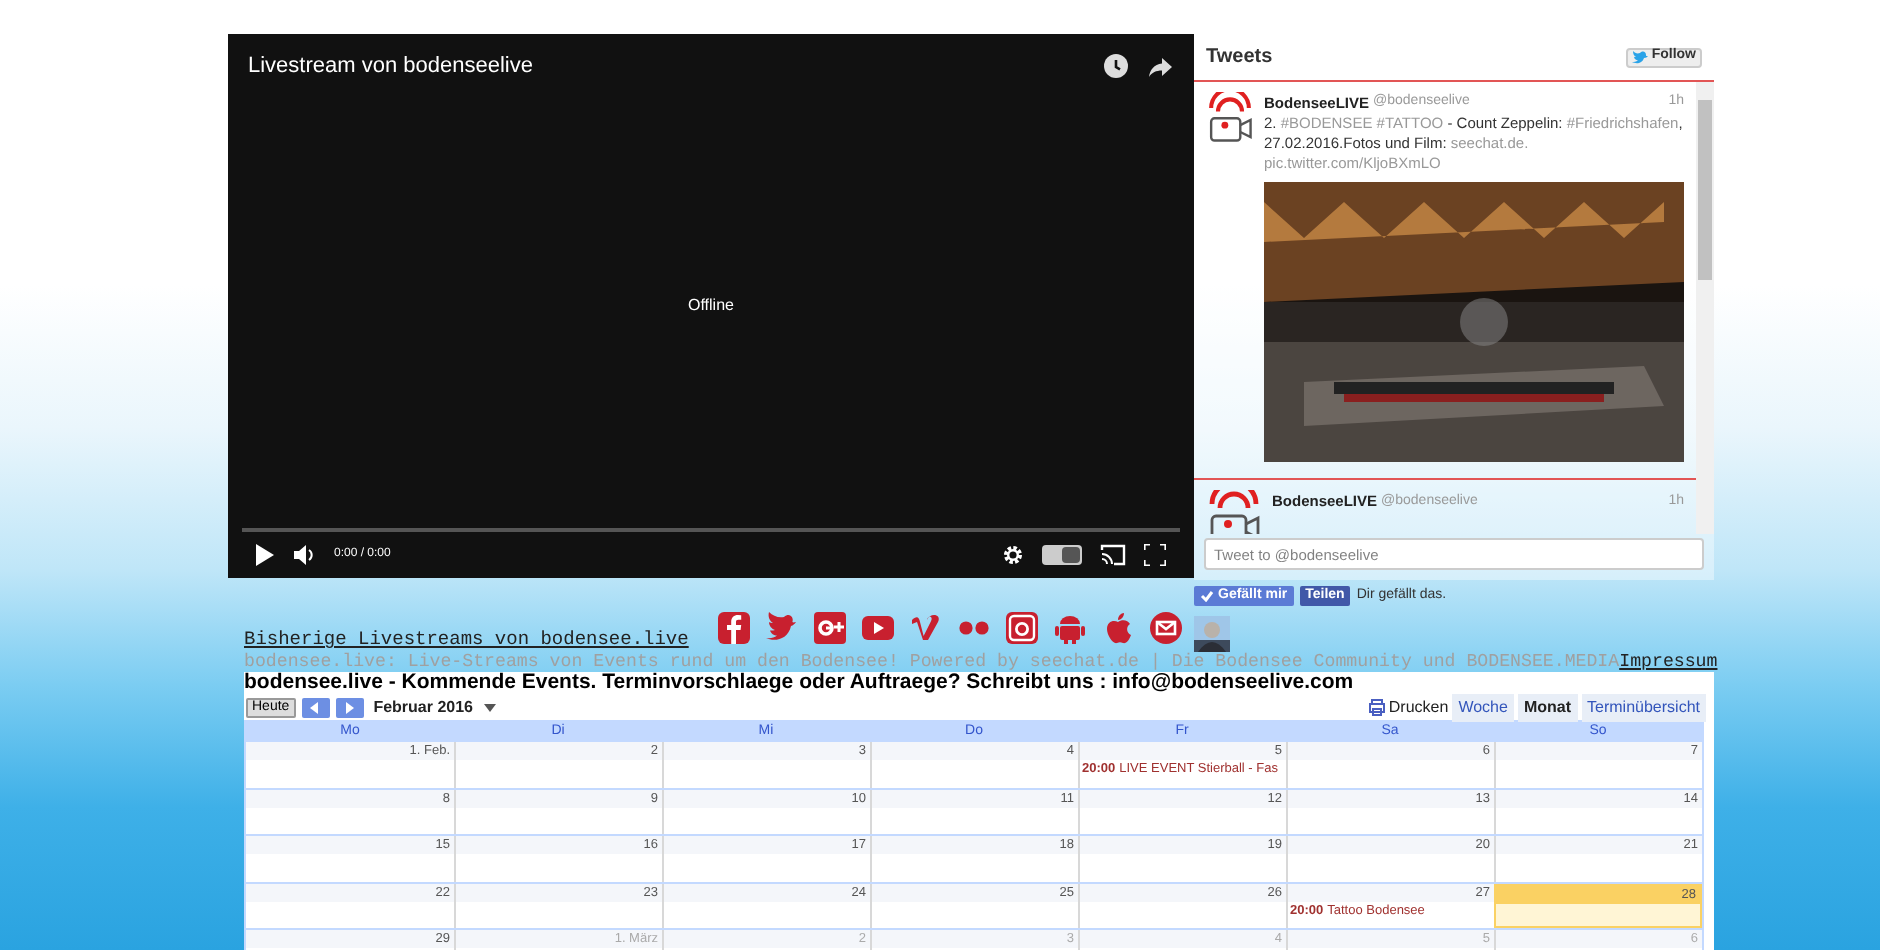 The height and width of the screenshot is (950, 1880). I want to click on archive-link: Bisherige Livestreams von bodensee.live, so click(466, 640).